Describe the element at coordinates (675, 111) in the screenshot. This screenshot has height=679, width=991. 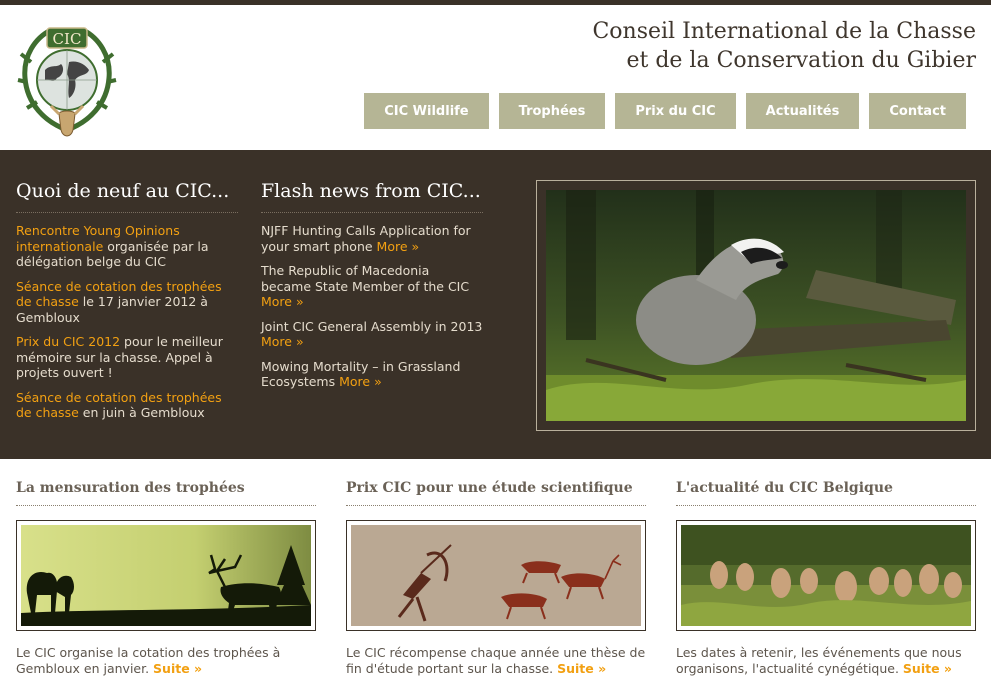
I see `nav-prix-du-cic: Prix du CIC` at that location.